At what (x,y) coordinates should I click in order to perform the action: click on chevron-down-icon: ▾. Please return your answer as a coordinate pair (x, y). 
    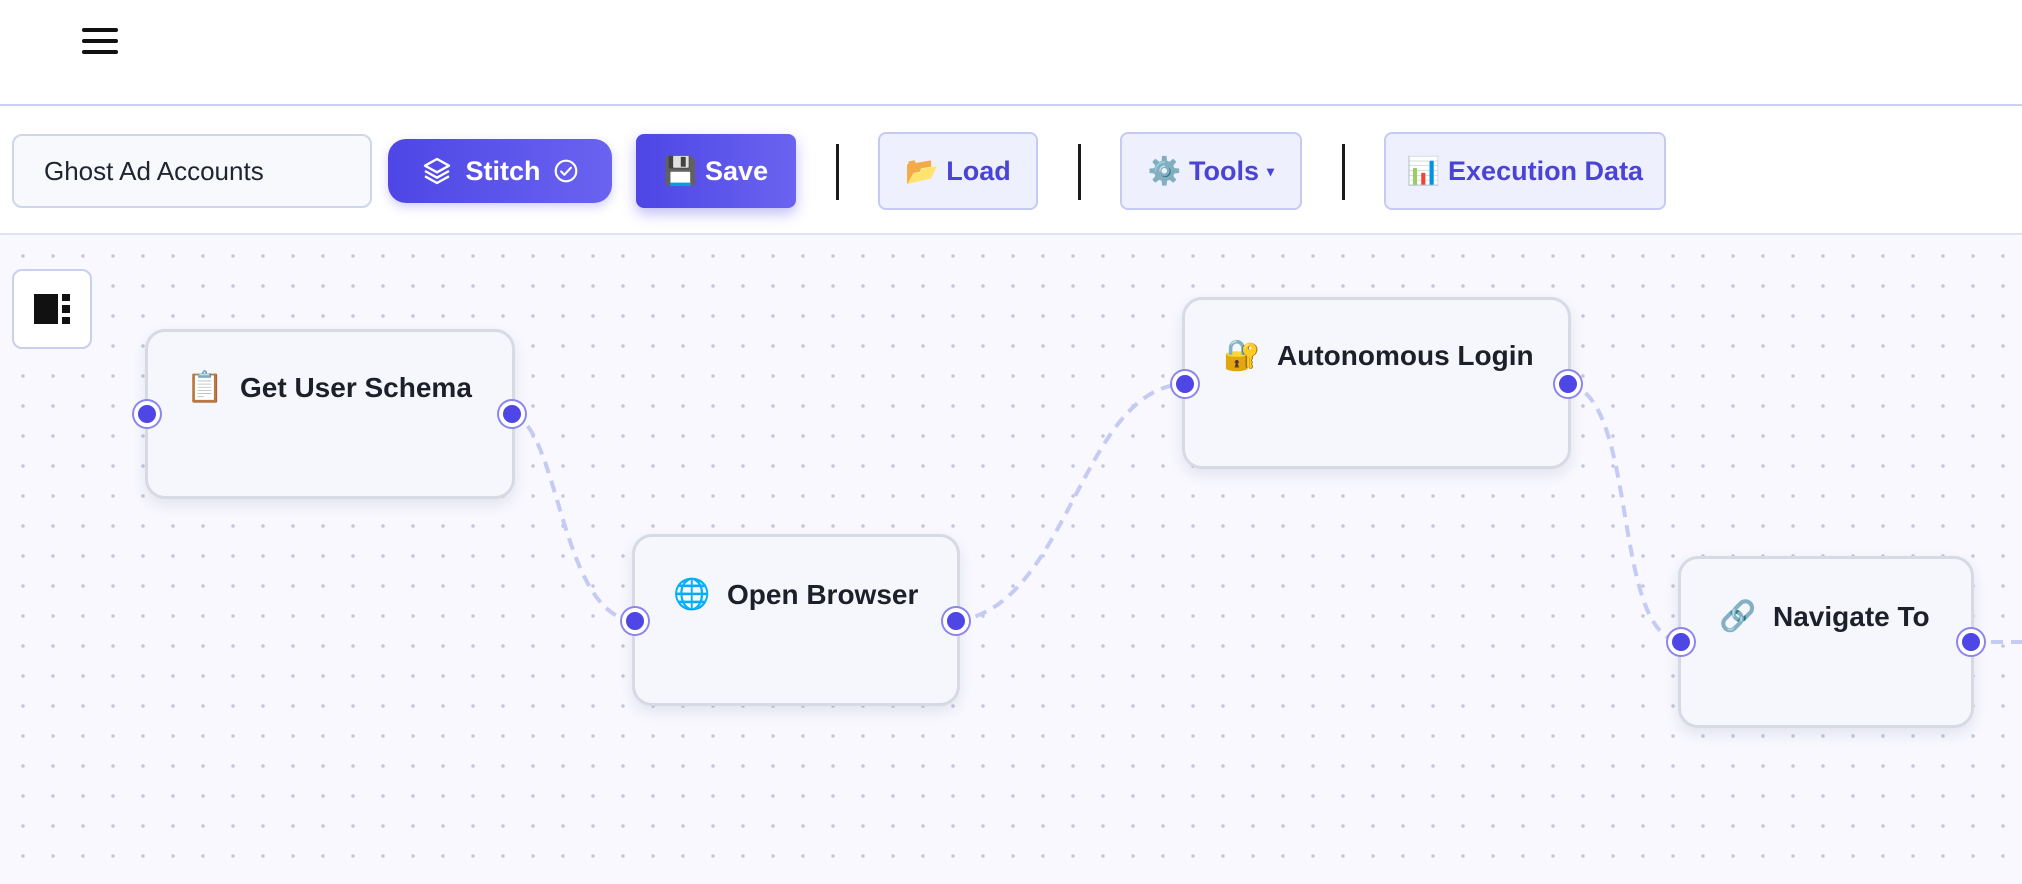
    Looking at the image, I should click on (1271, 170).